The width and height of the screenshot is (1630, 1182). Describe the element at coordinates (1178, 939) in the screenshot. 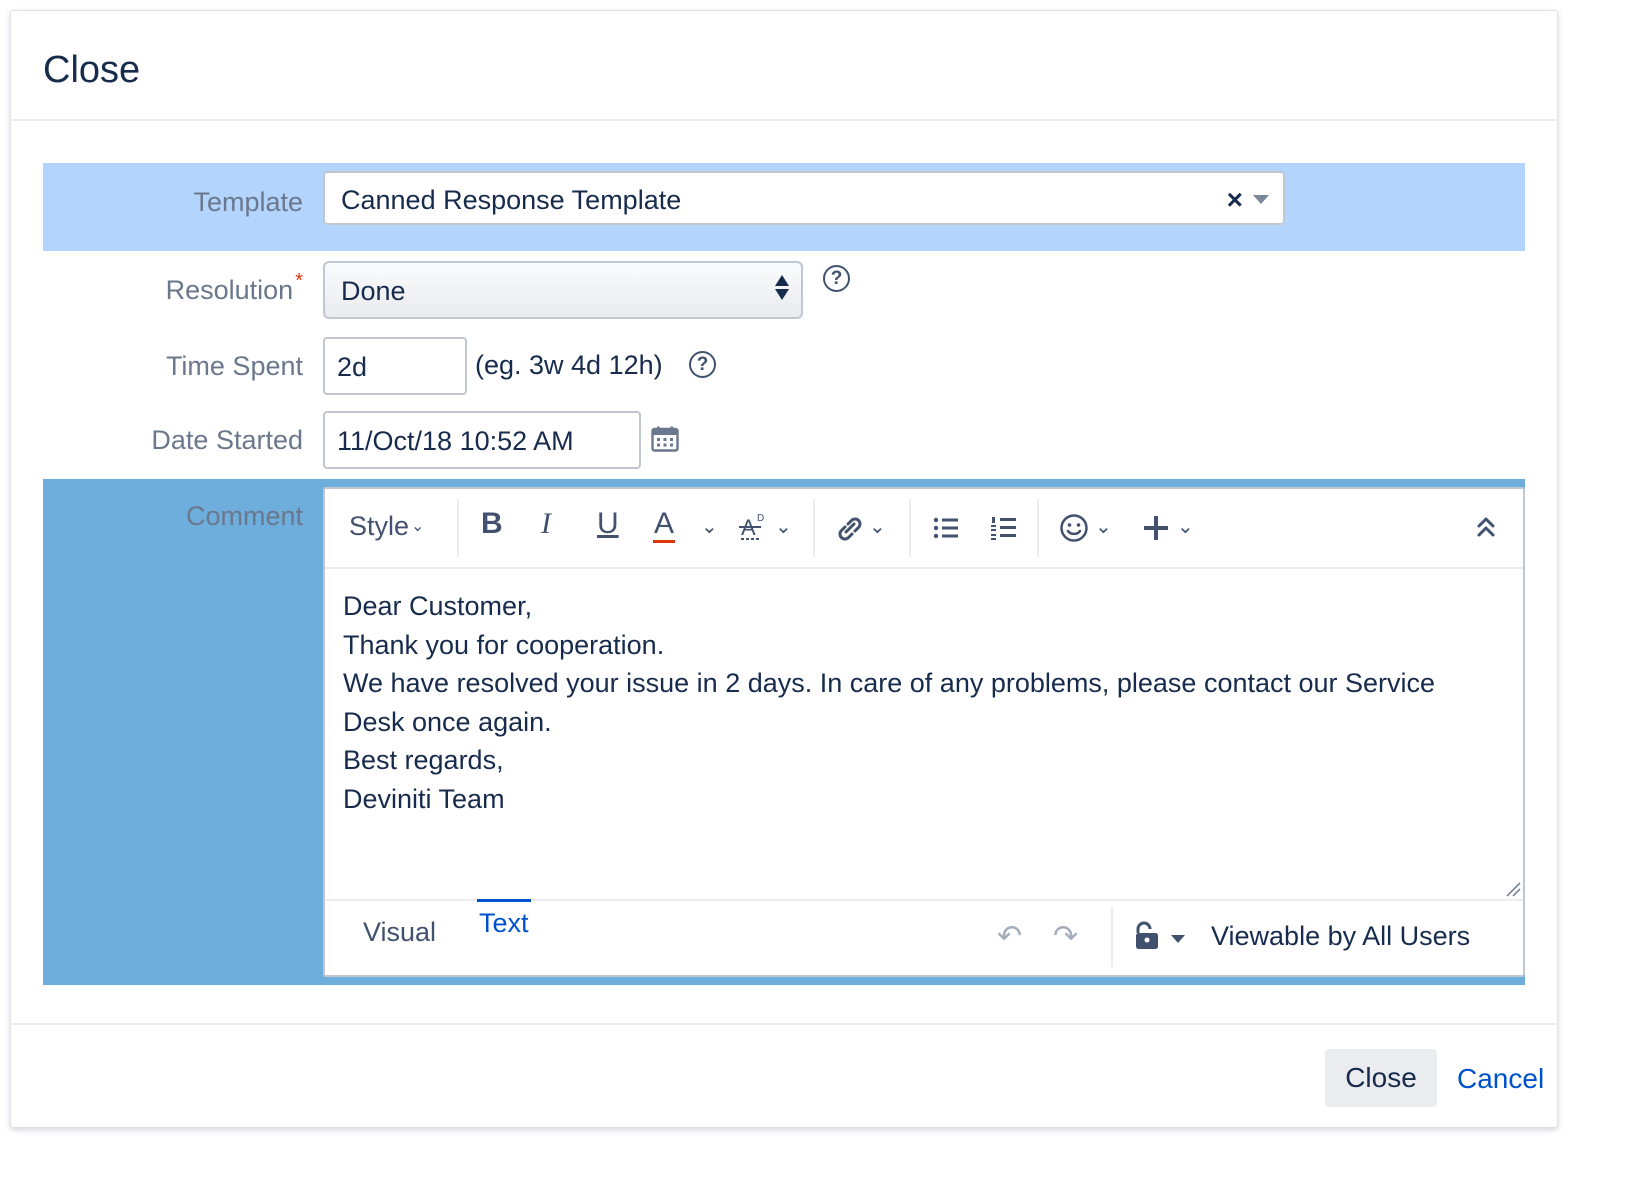

I see `visibility-dropdown-icon` at that location.